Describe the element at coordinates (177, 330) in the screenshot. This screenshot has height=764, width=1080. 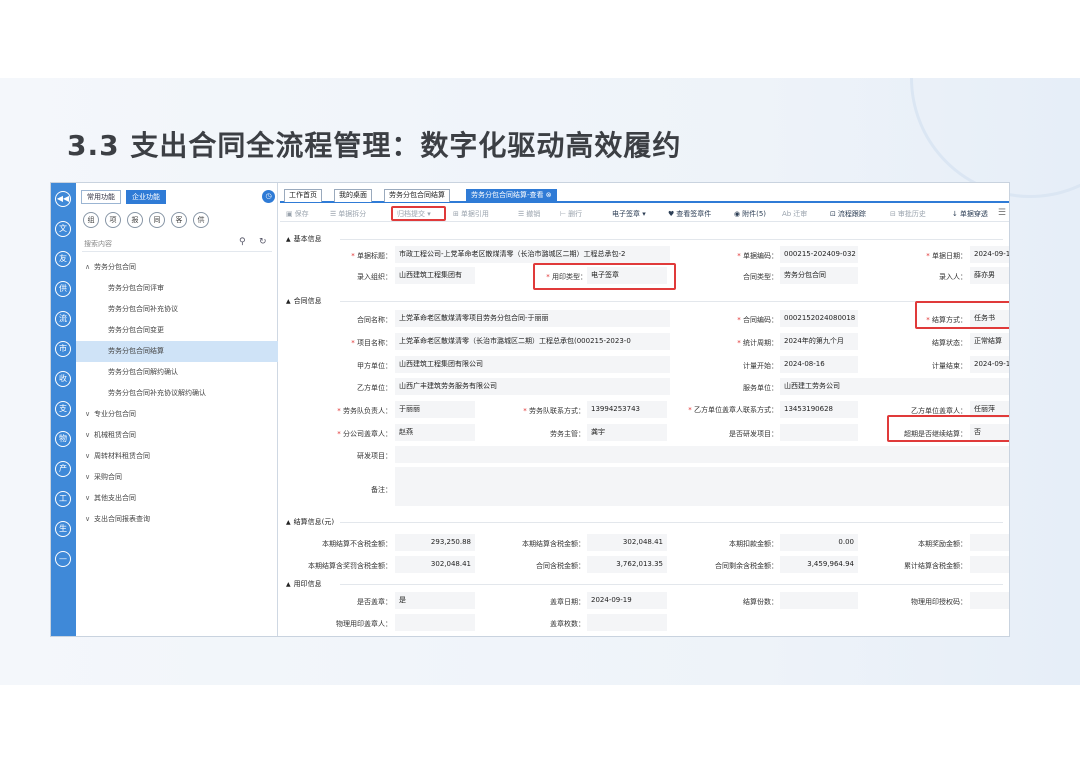
I see `tree-item: 劳务分包合同变更` at that location.